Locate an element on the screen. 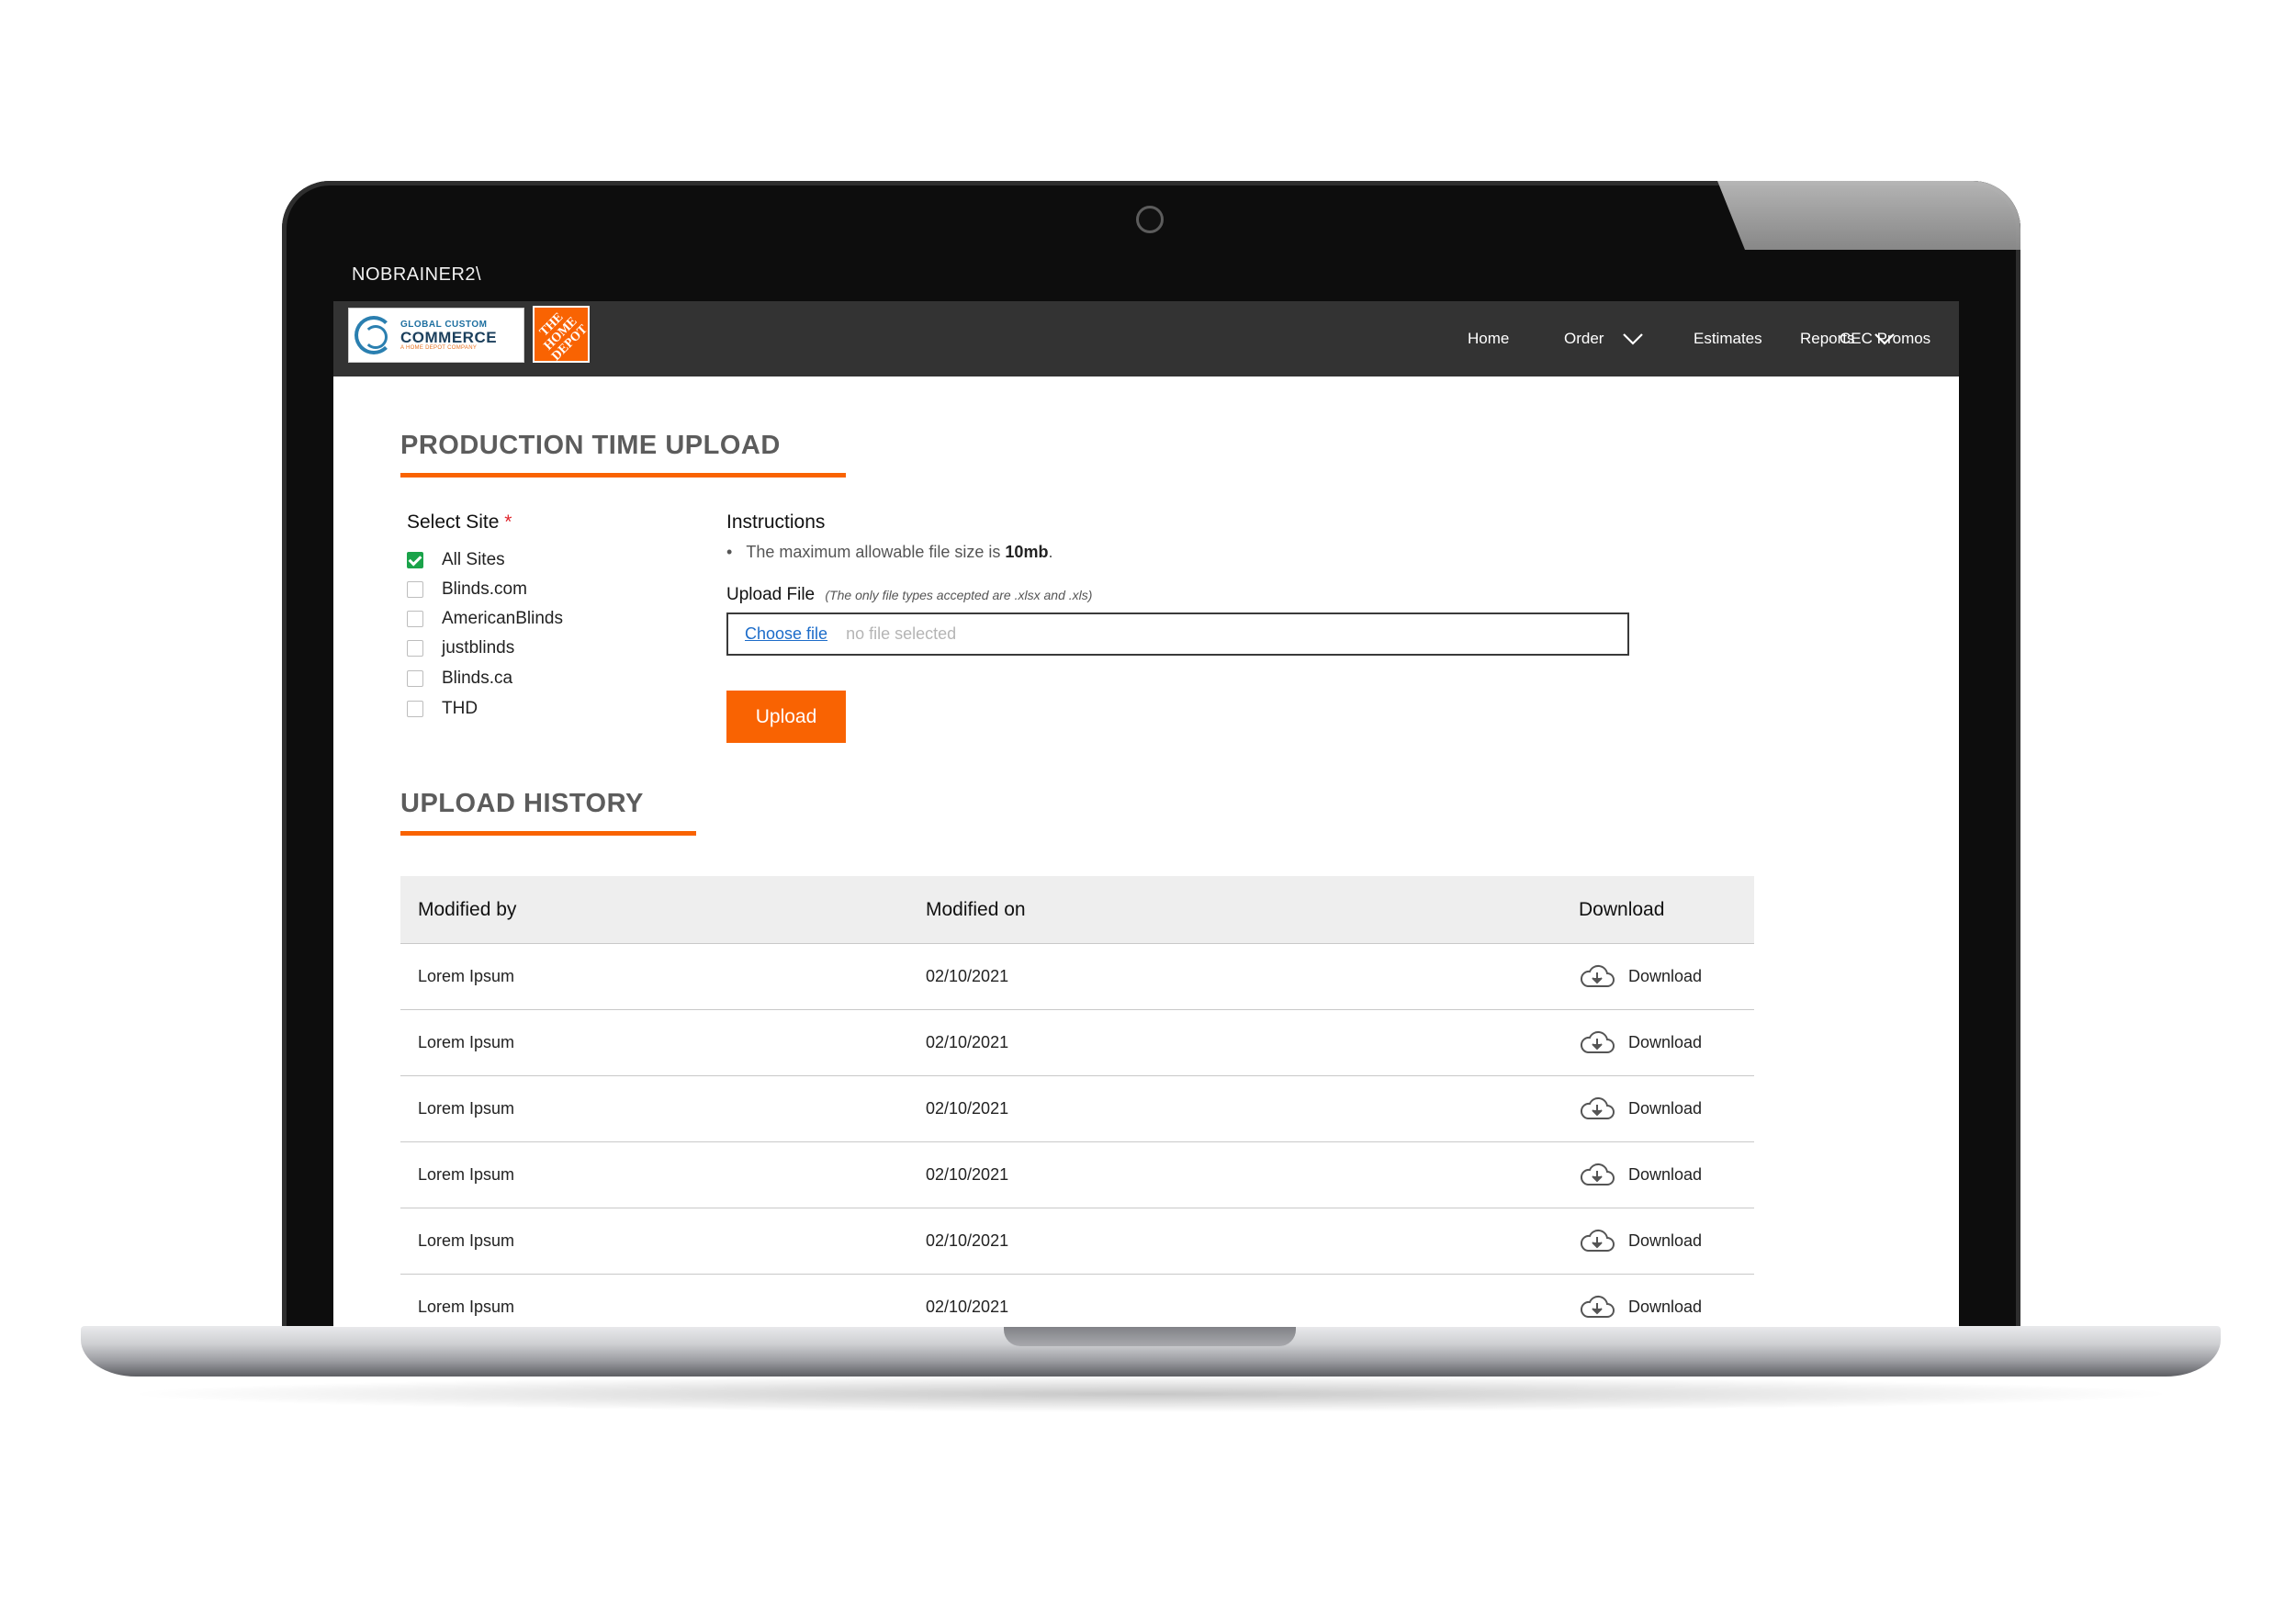  upload-file-label-text: Upload File is located at coordinates (771, 594).